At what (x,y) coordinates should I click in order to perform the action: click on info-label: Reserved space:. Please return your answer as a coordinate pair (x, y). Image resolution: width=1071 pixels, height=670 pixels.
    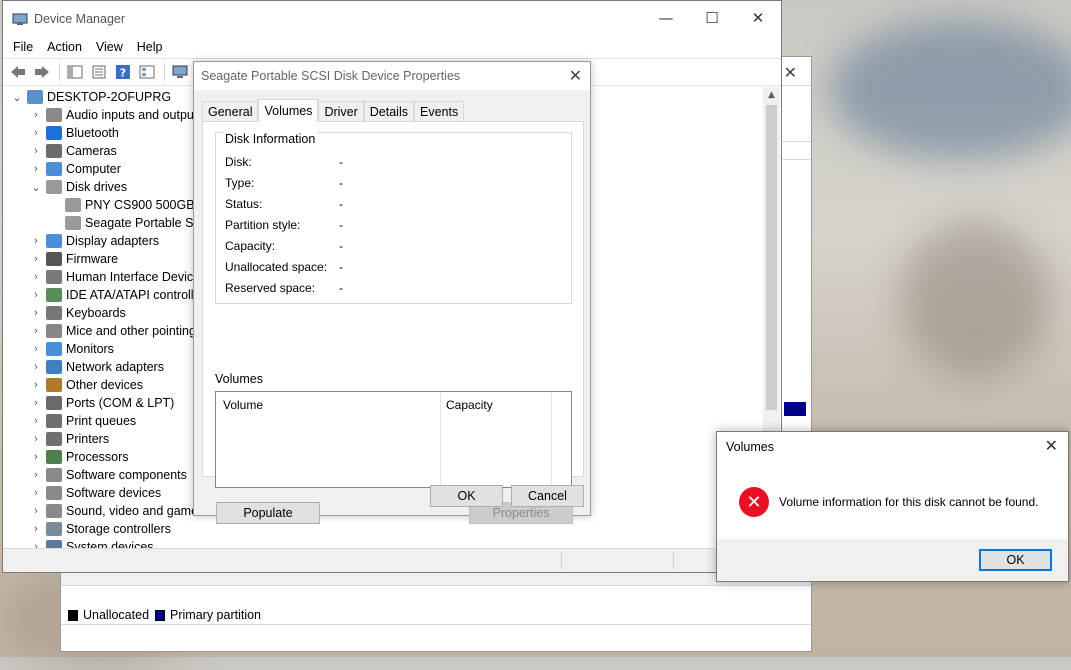
    Looking at the image, I should click on (270, 288).